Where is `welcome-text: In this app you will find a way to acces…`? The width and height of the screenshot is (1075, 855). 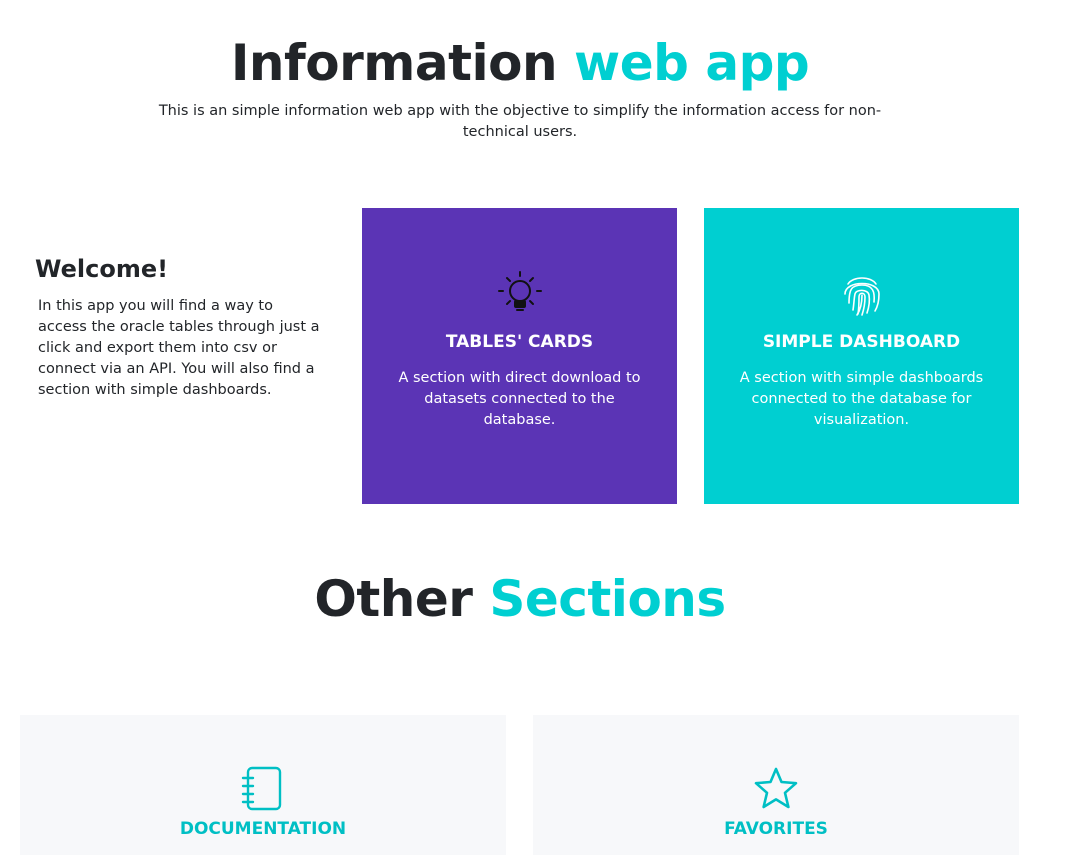 welcome-text: In this app you will find a way to acces… is located at coordinates (179, 348).